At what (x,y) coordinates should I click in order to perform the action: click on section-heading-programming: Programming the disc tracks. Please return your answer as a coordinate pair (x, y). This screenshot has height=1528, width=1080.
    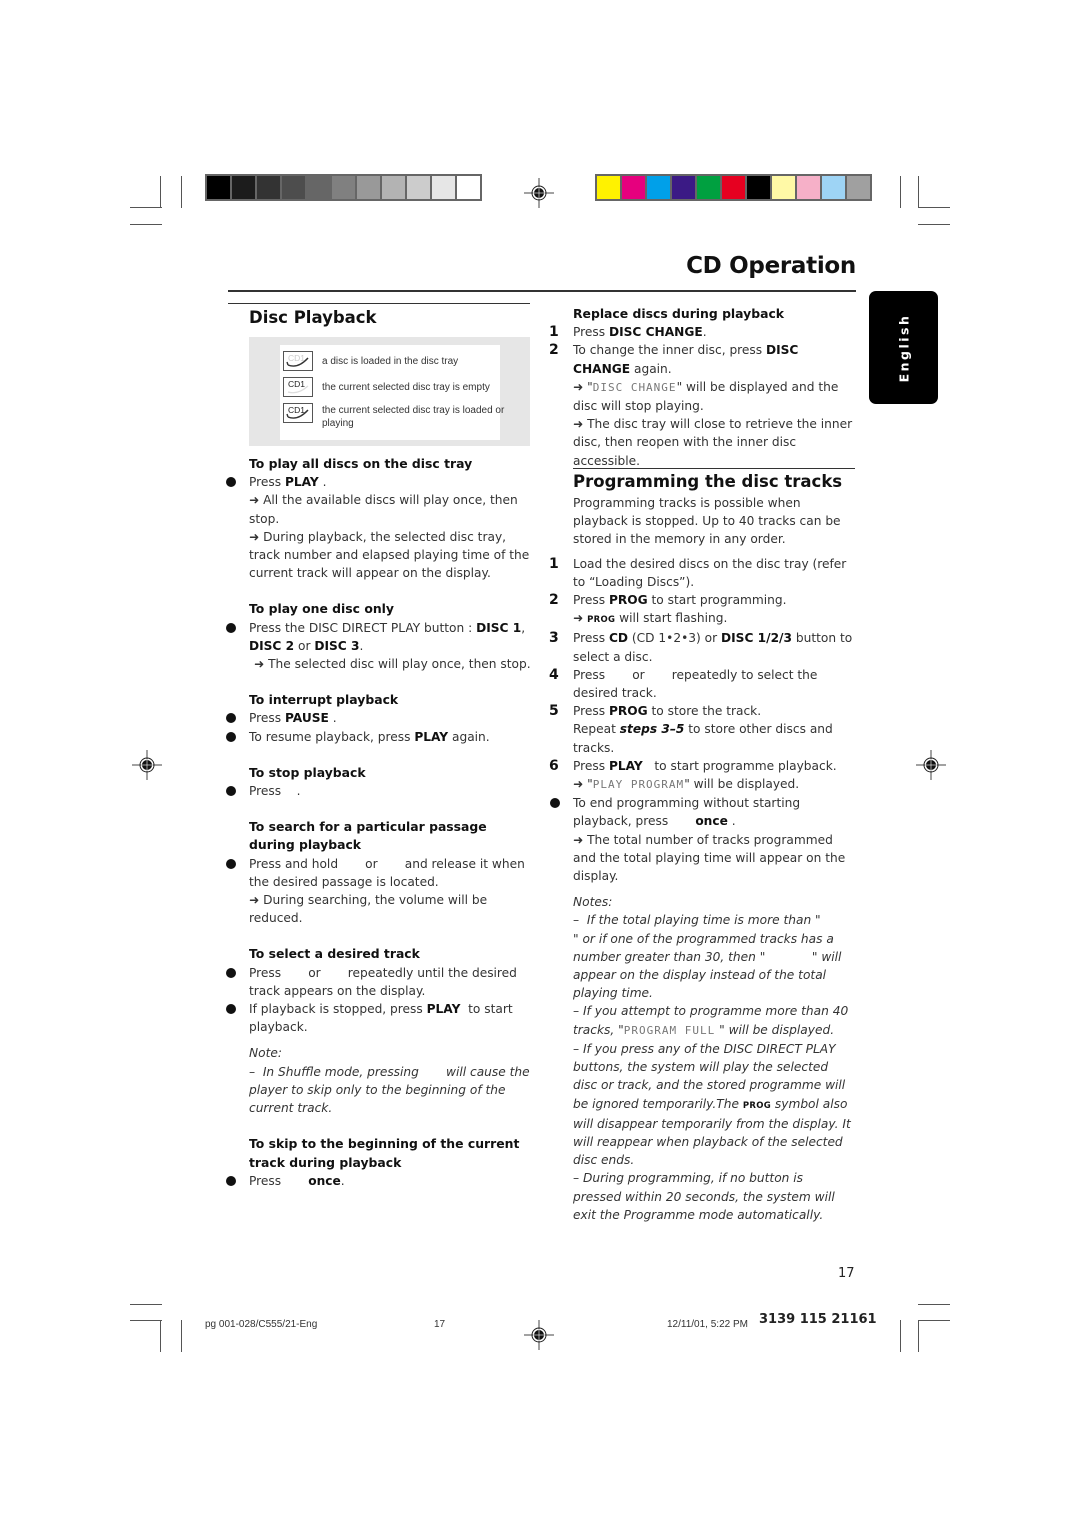
    Looking at the image, I should click on (708, 481).